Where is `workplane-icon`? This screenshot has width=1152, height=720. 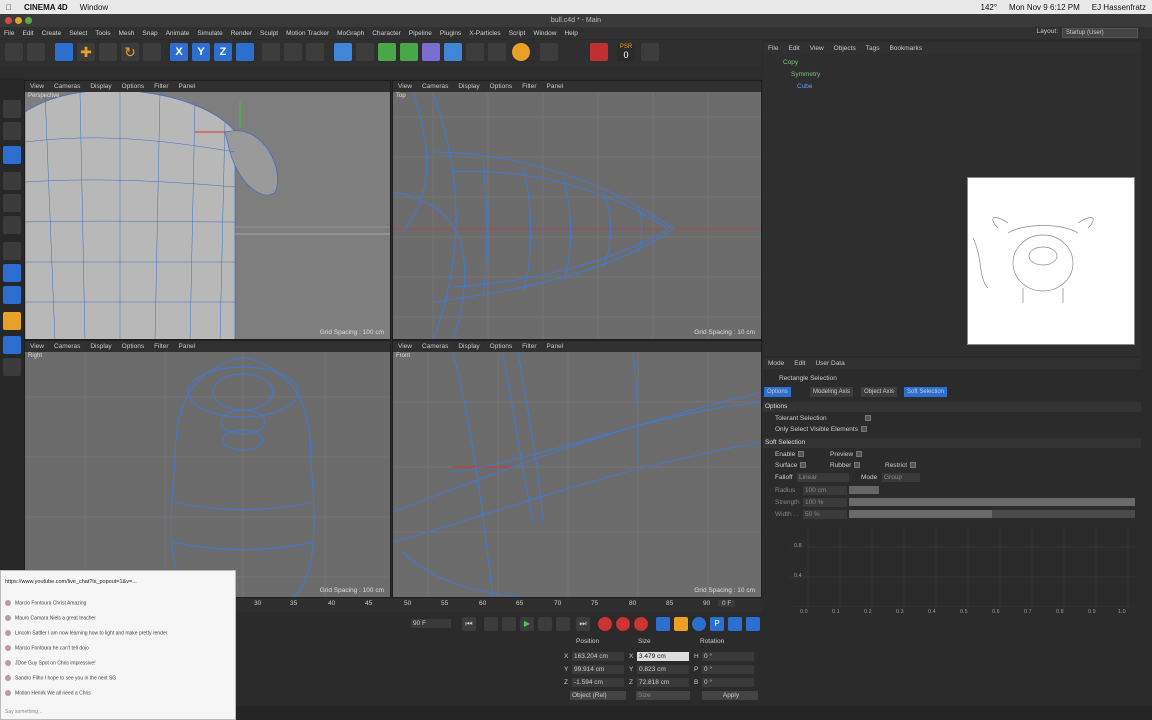
workplane-icon is located at coordinates (12, 321).